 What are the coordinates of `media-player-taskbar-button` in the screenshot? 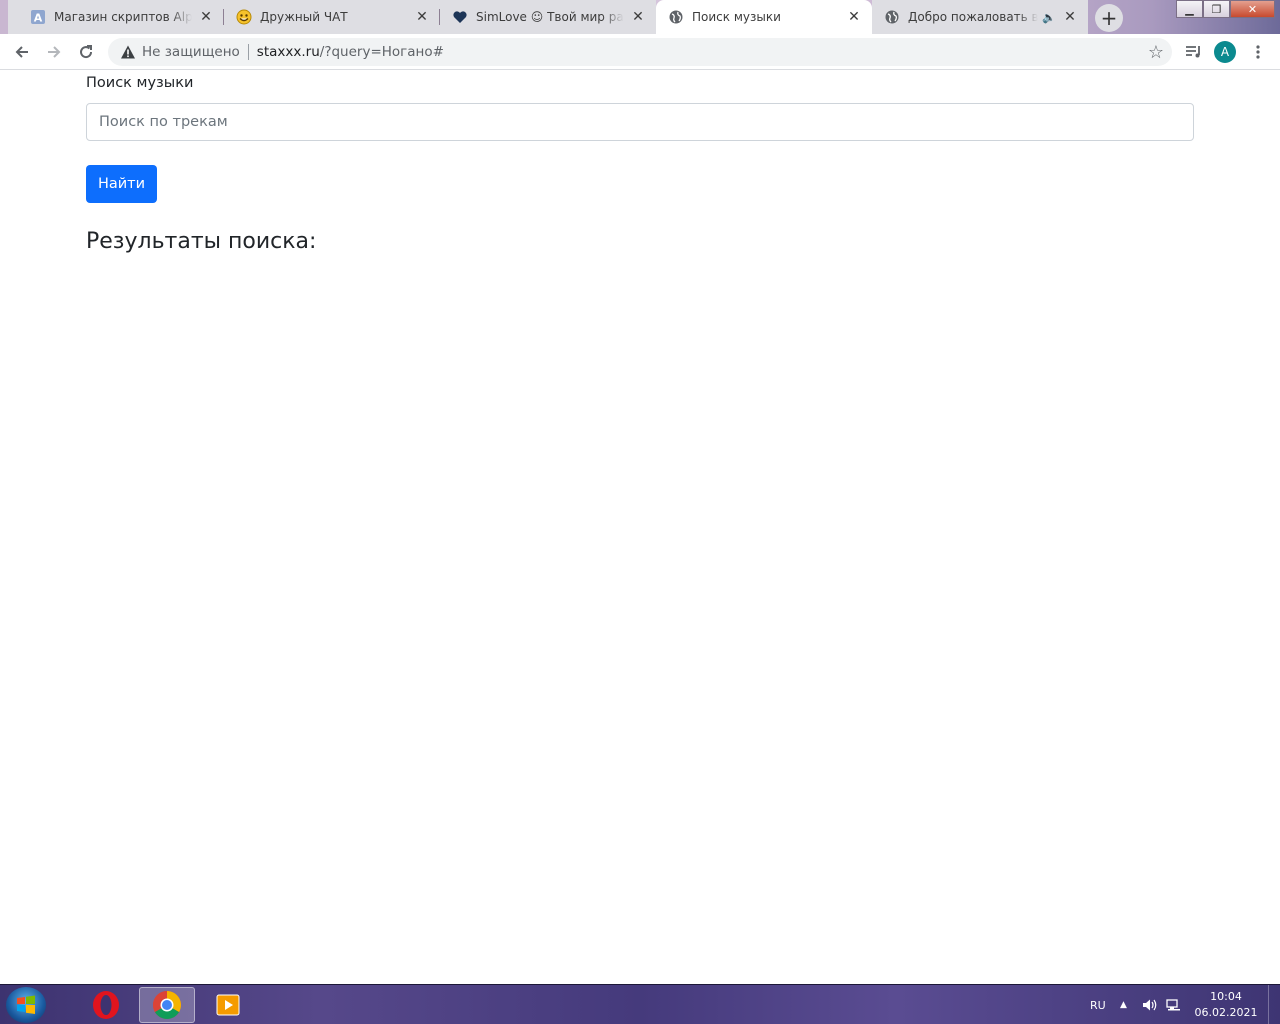 It's located at (228, 1005).